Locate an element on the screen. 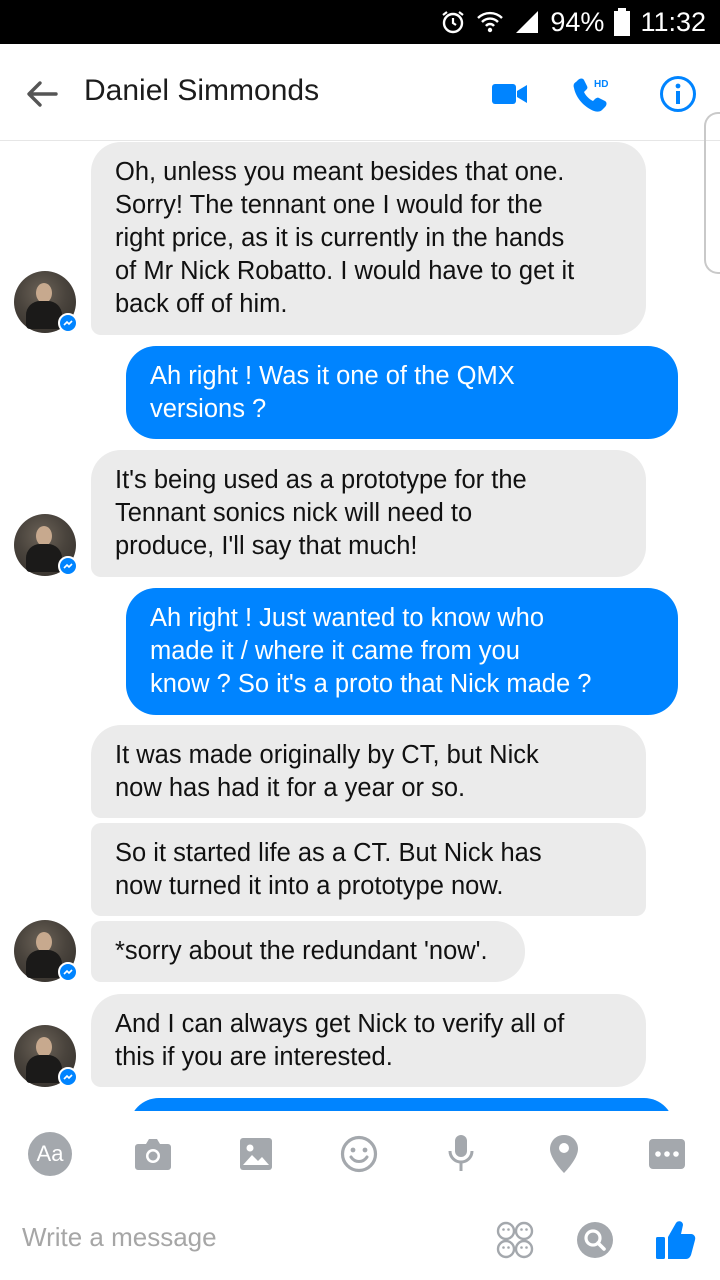 The image size is (720, 1280). conversation-header: Daniel Simmonds HD is located at coordinates (360, 92).